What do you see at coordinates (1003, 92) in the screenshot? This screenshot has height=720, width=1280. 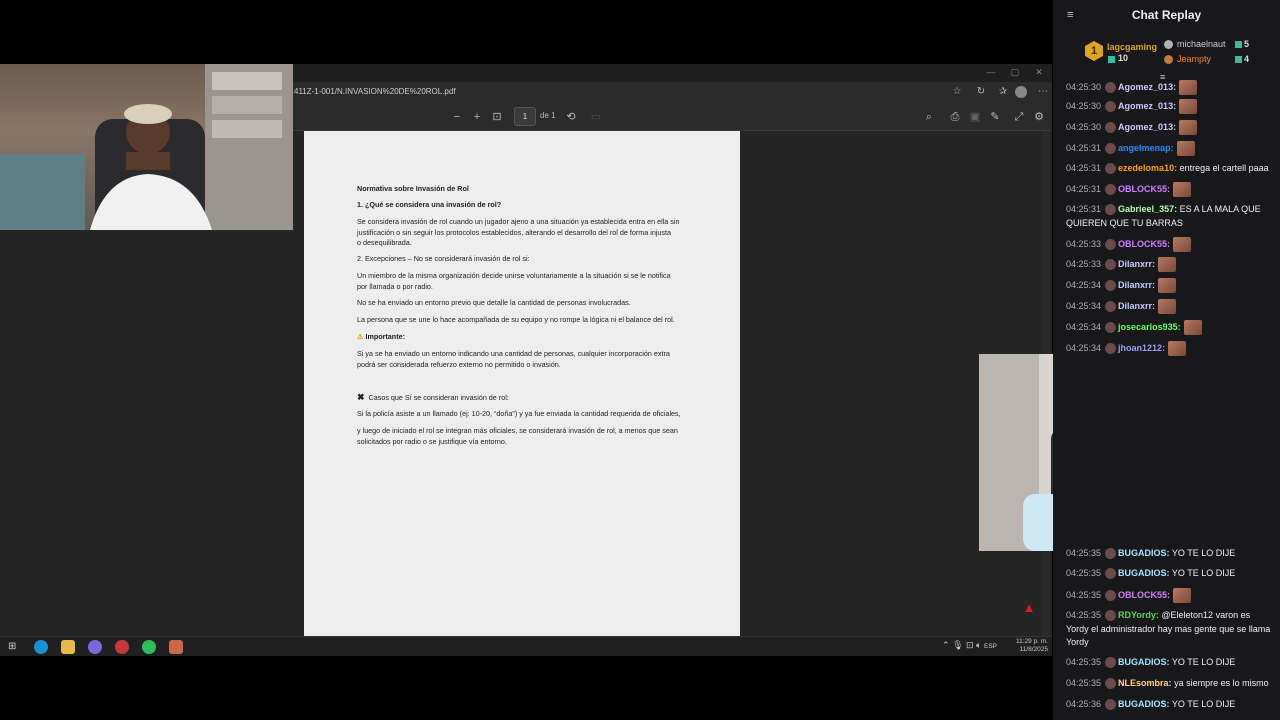 I see `favorites-icon: ✰` at bounding box center [1003, 92].